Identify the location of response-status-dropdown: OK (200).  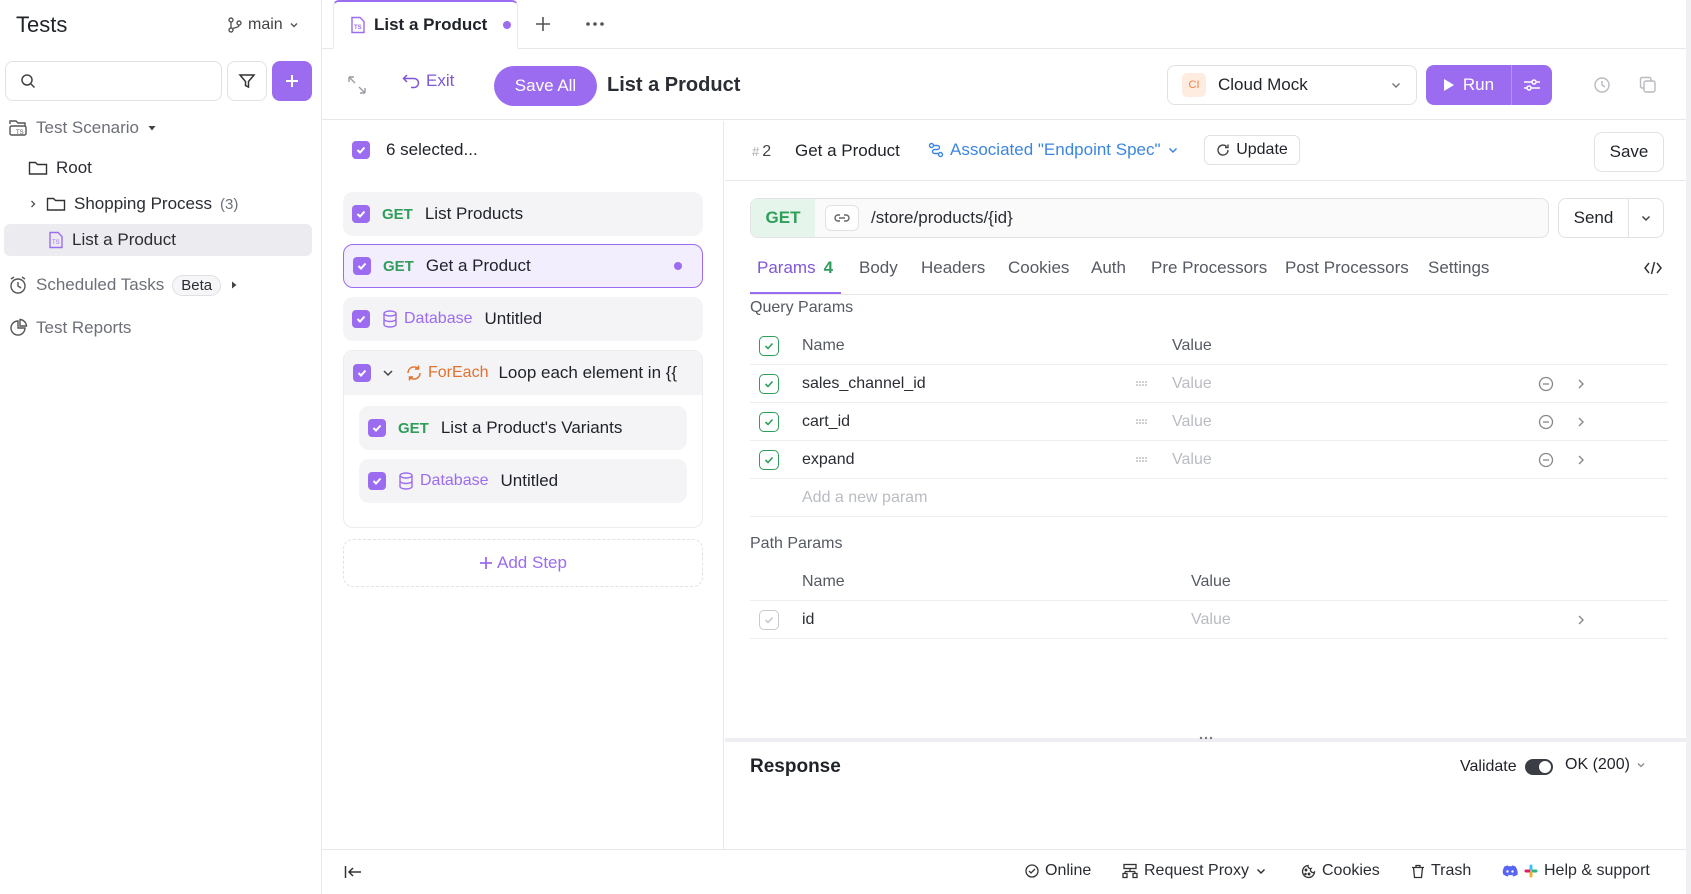
(1605, 765).